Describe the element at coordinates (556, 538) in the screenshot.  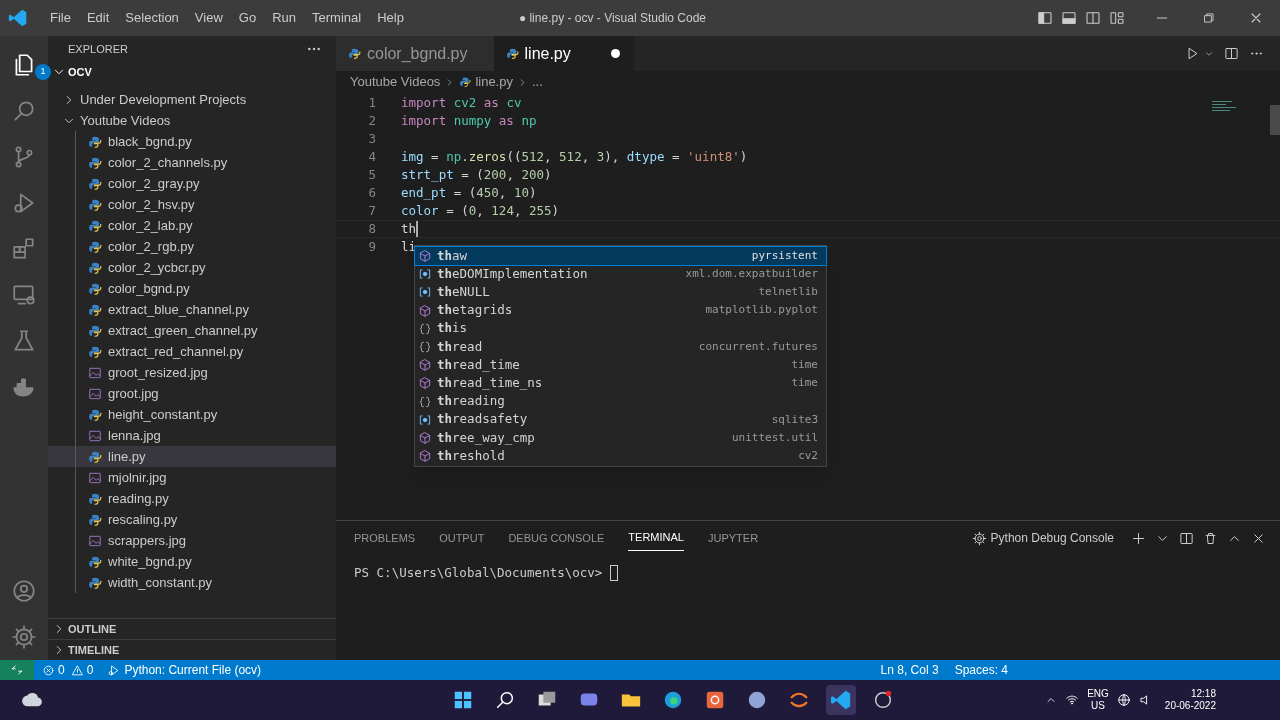
I see `panel-tab: DEBUG CONSOLE` at that location.